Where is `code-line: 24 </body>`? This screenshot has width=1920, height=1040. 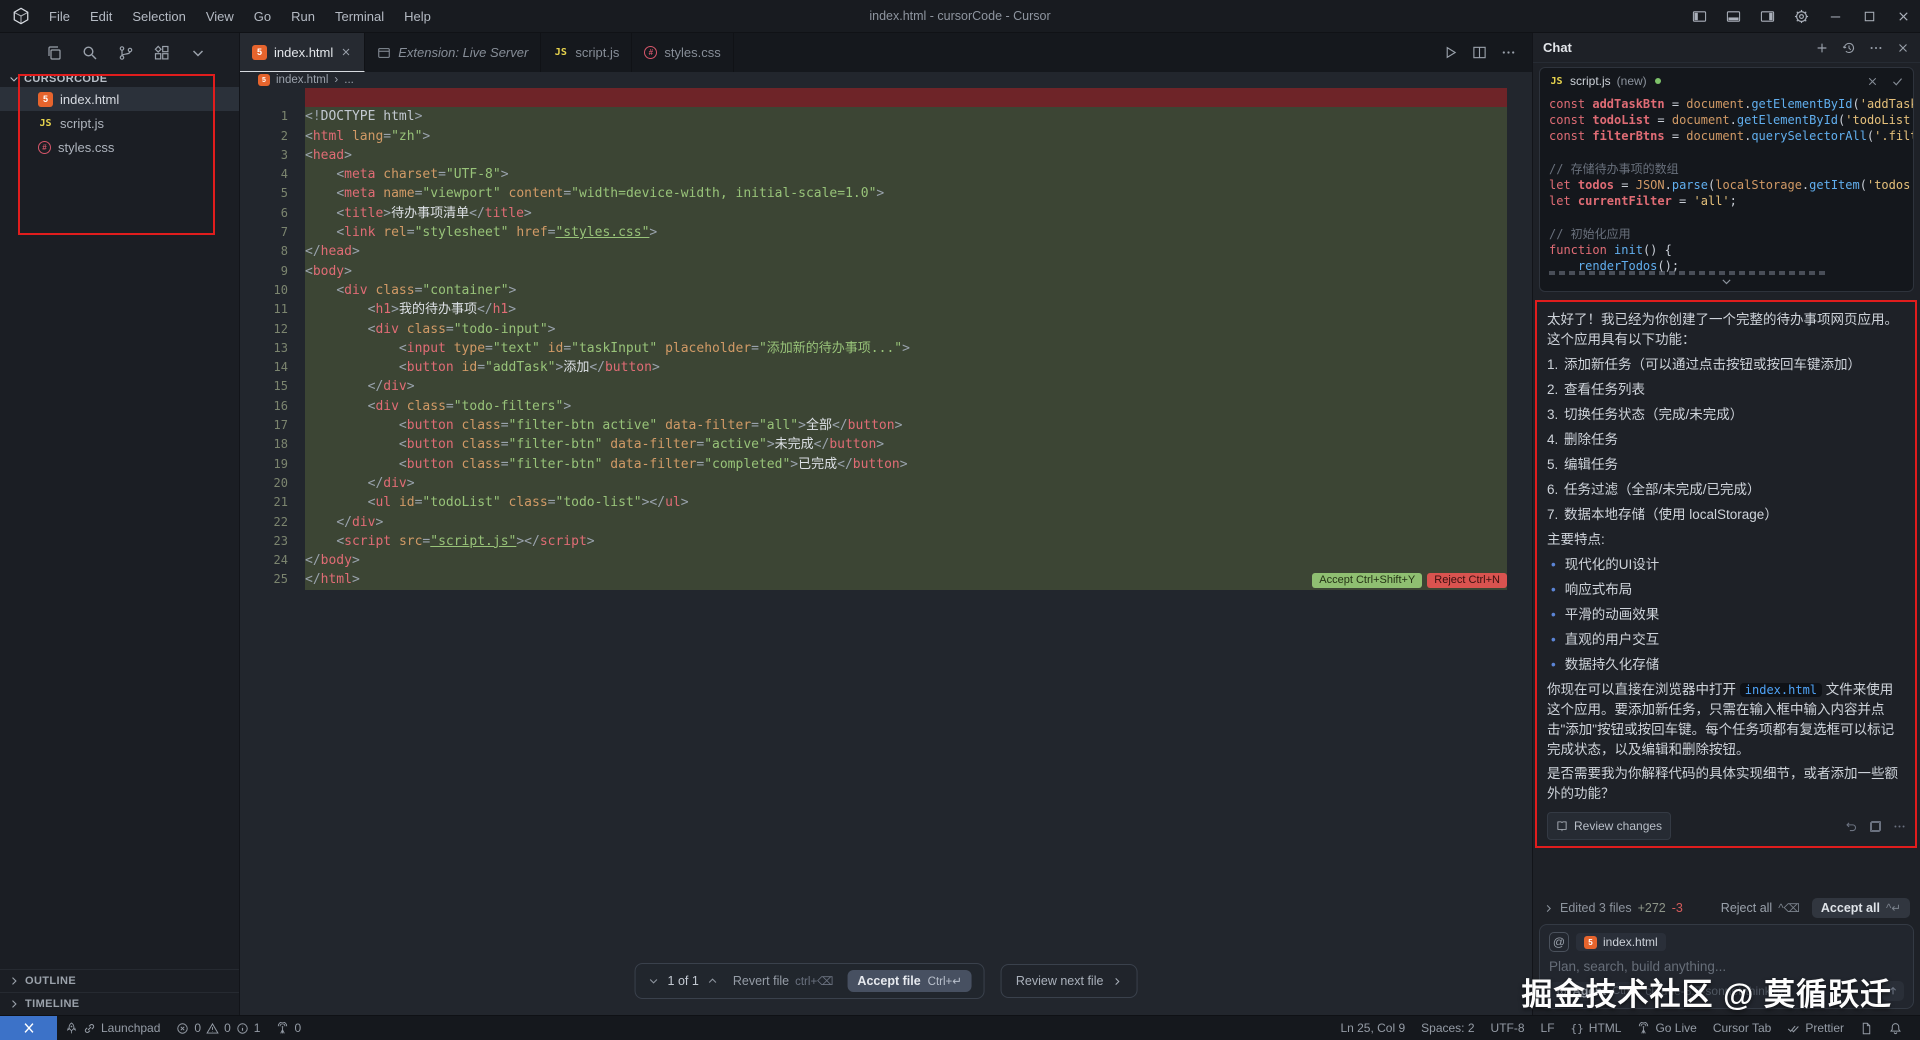
code-line: 24 </body> is located at coordinates (886, 561).